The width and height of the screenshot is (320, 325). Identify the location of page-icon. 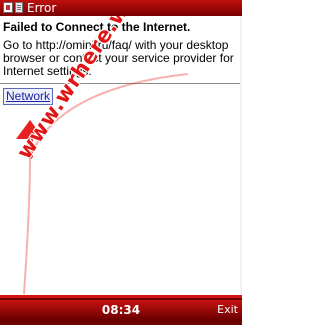
(19, 7).